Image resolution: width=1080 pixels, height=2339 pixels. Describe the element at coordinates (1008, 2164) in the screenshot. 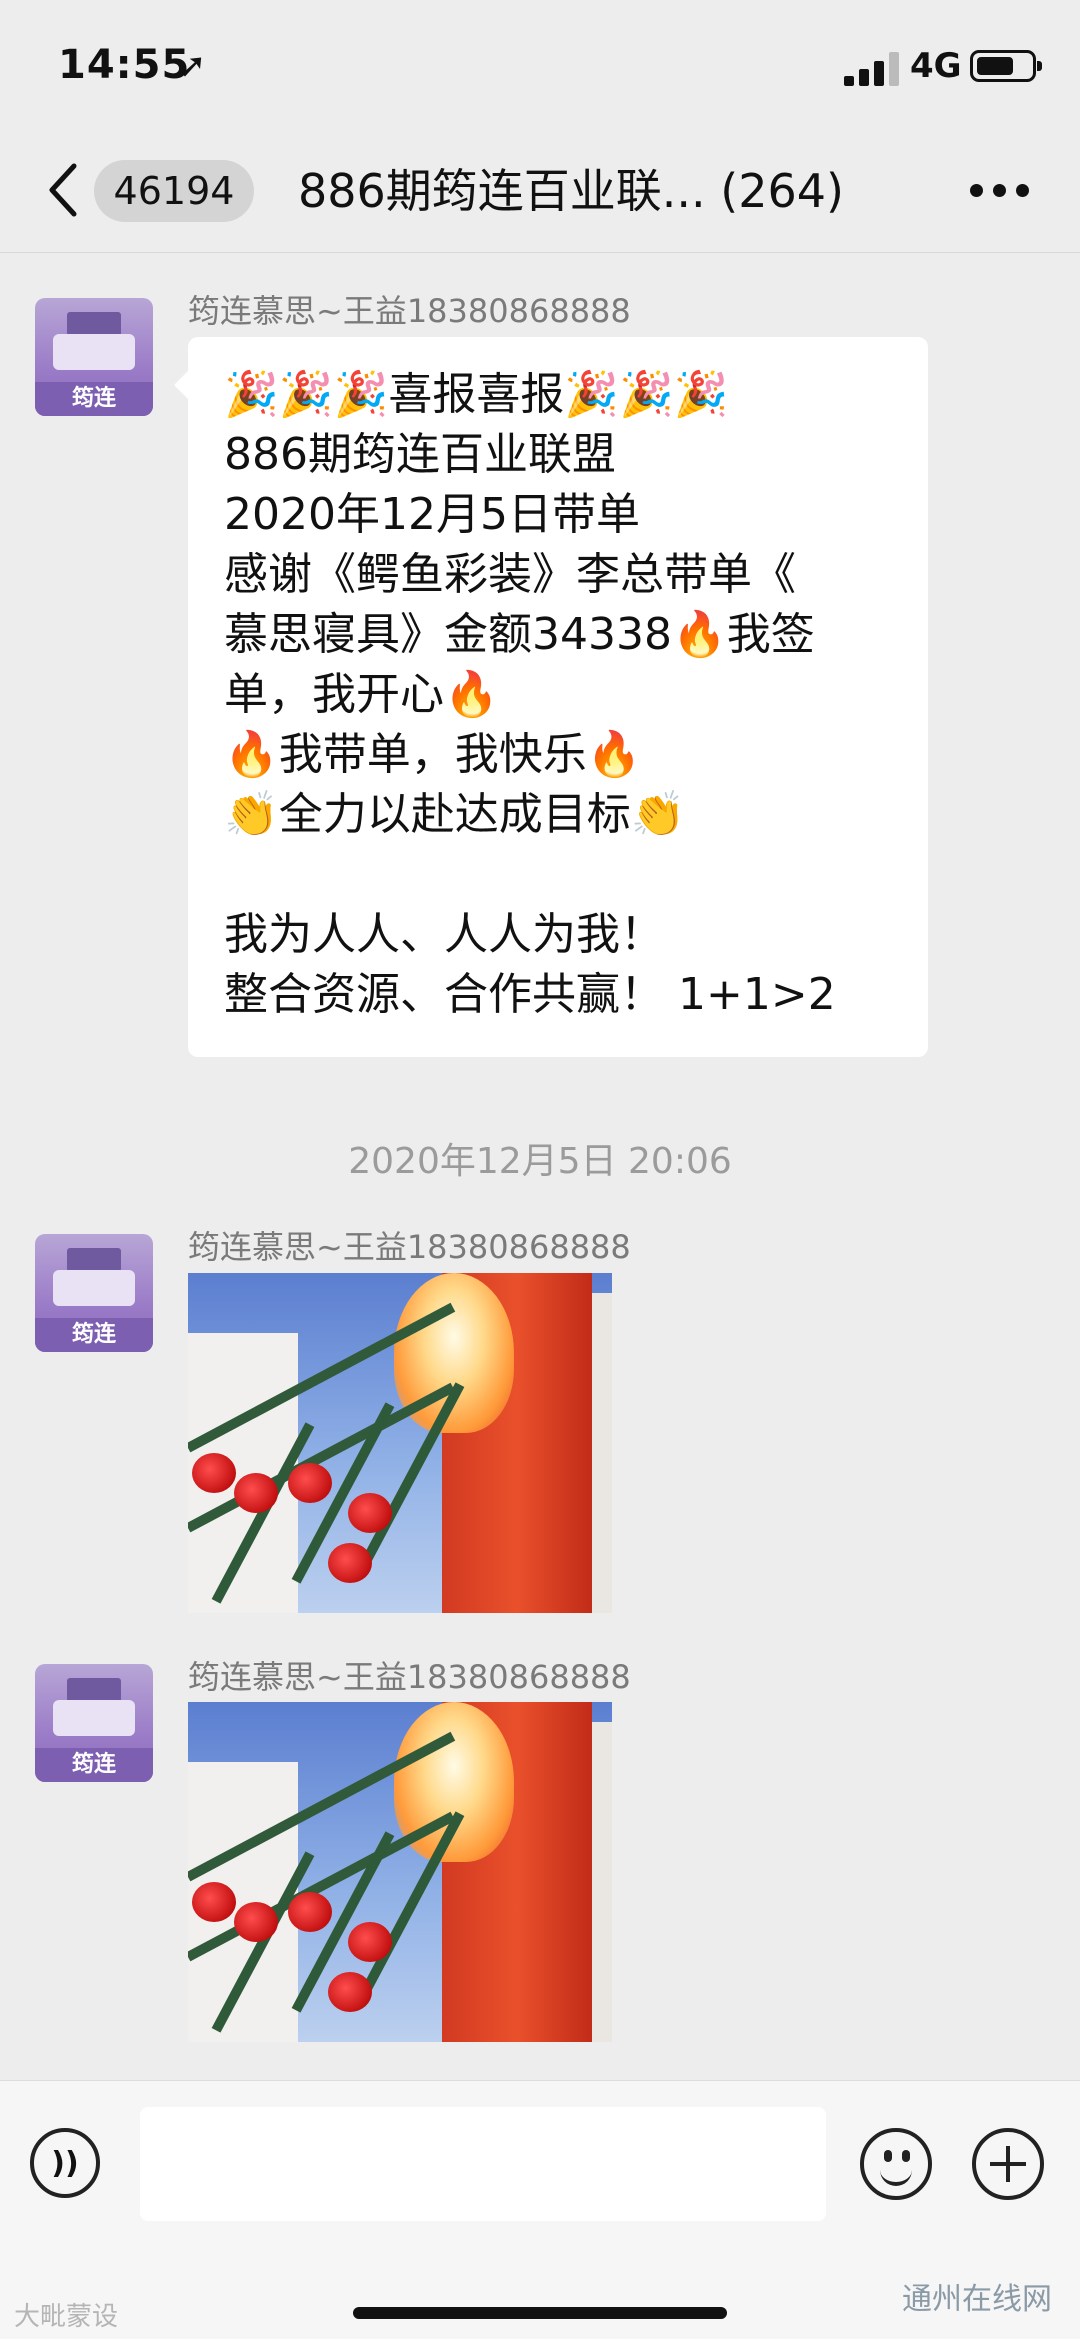

I see `add-attachment-icon` at that location.